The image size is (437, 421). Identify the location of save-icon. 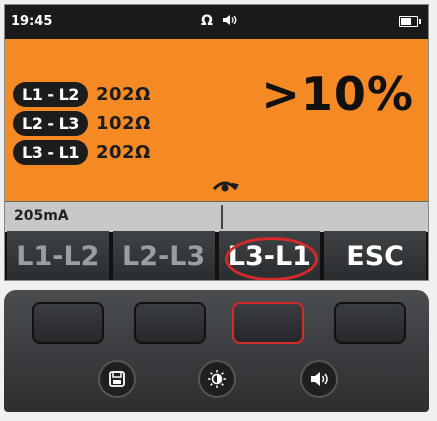
(117, 379).